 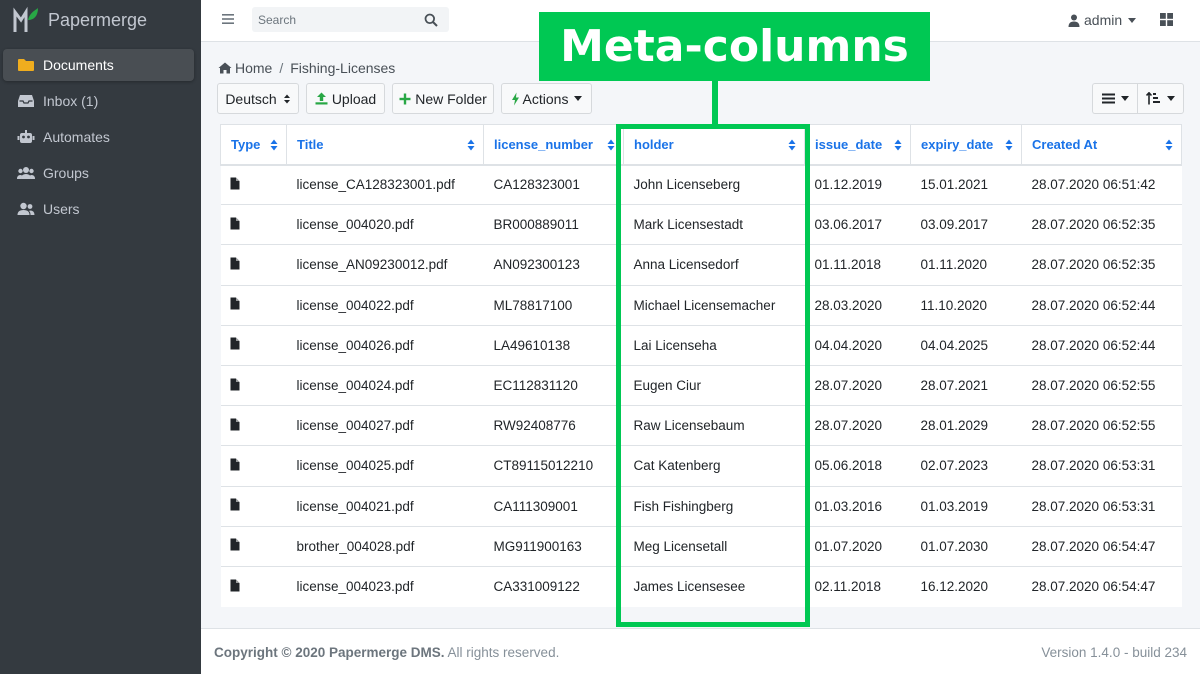 I want to click on hamburger-menu-icon, so click(x=228, y=19).